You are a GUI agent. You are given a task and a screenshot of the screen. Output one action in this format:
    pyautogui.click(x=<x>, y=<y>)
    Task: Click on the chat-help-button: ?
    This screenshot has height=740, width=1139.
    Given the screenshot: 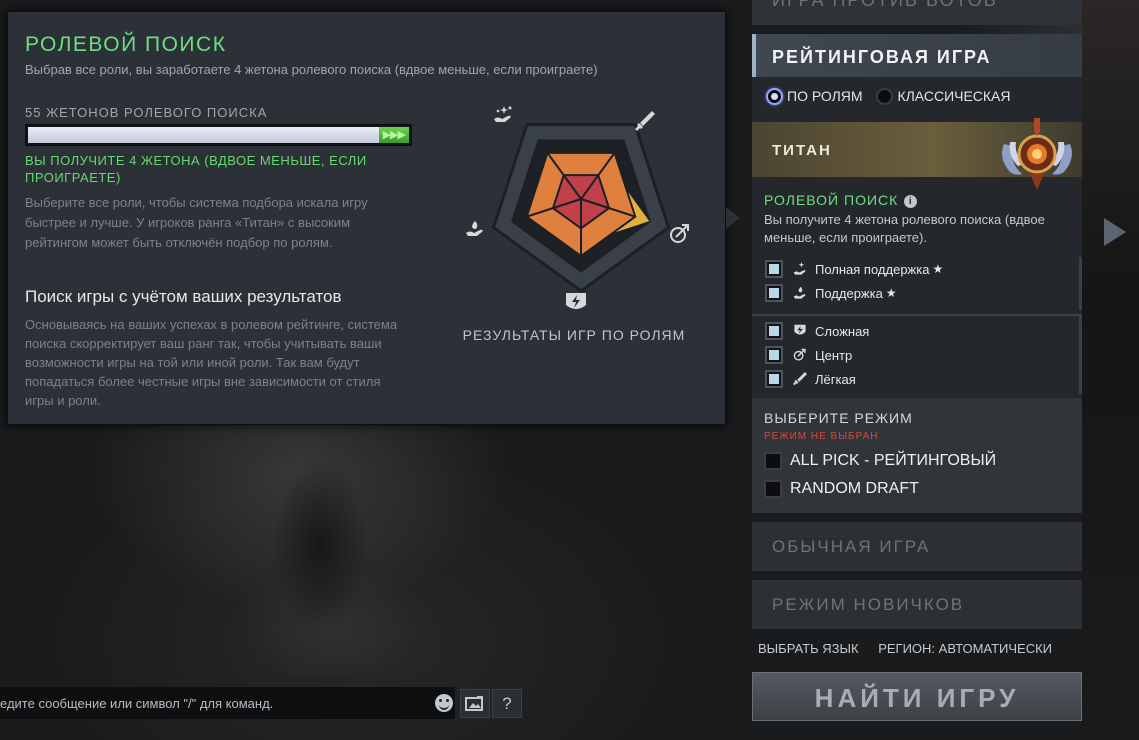 What is the action you would take?
    pyautogui.click(x=507, y=703)
    